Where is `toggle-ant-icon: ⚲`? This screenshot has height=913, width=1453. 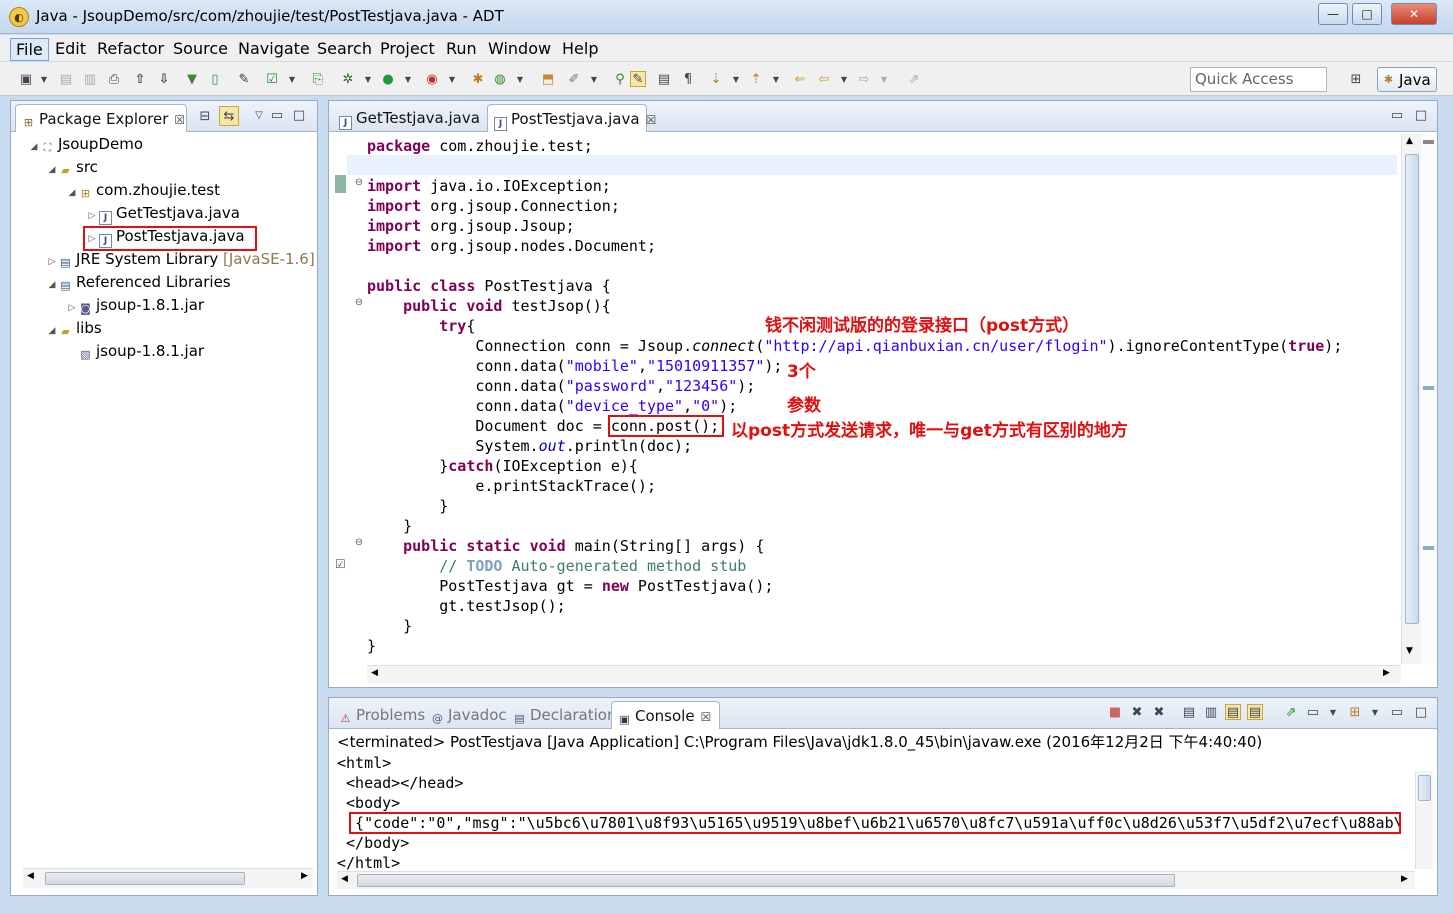 toggle-ant-icon: ⚲ is located at coordinates (620, 79).